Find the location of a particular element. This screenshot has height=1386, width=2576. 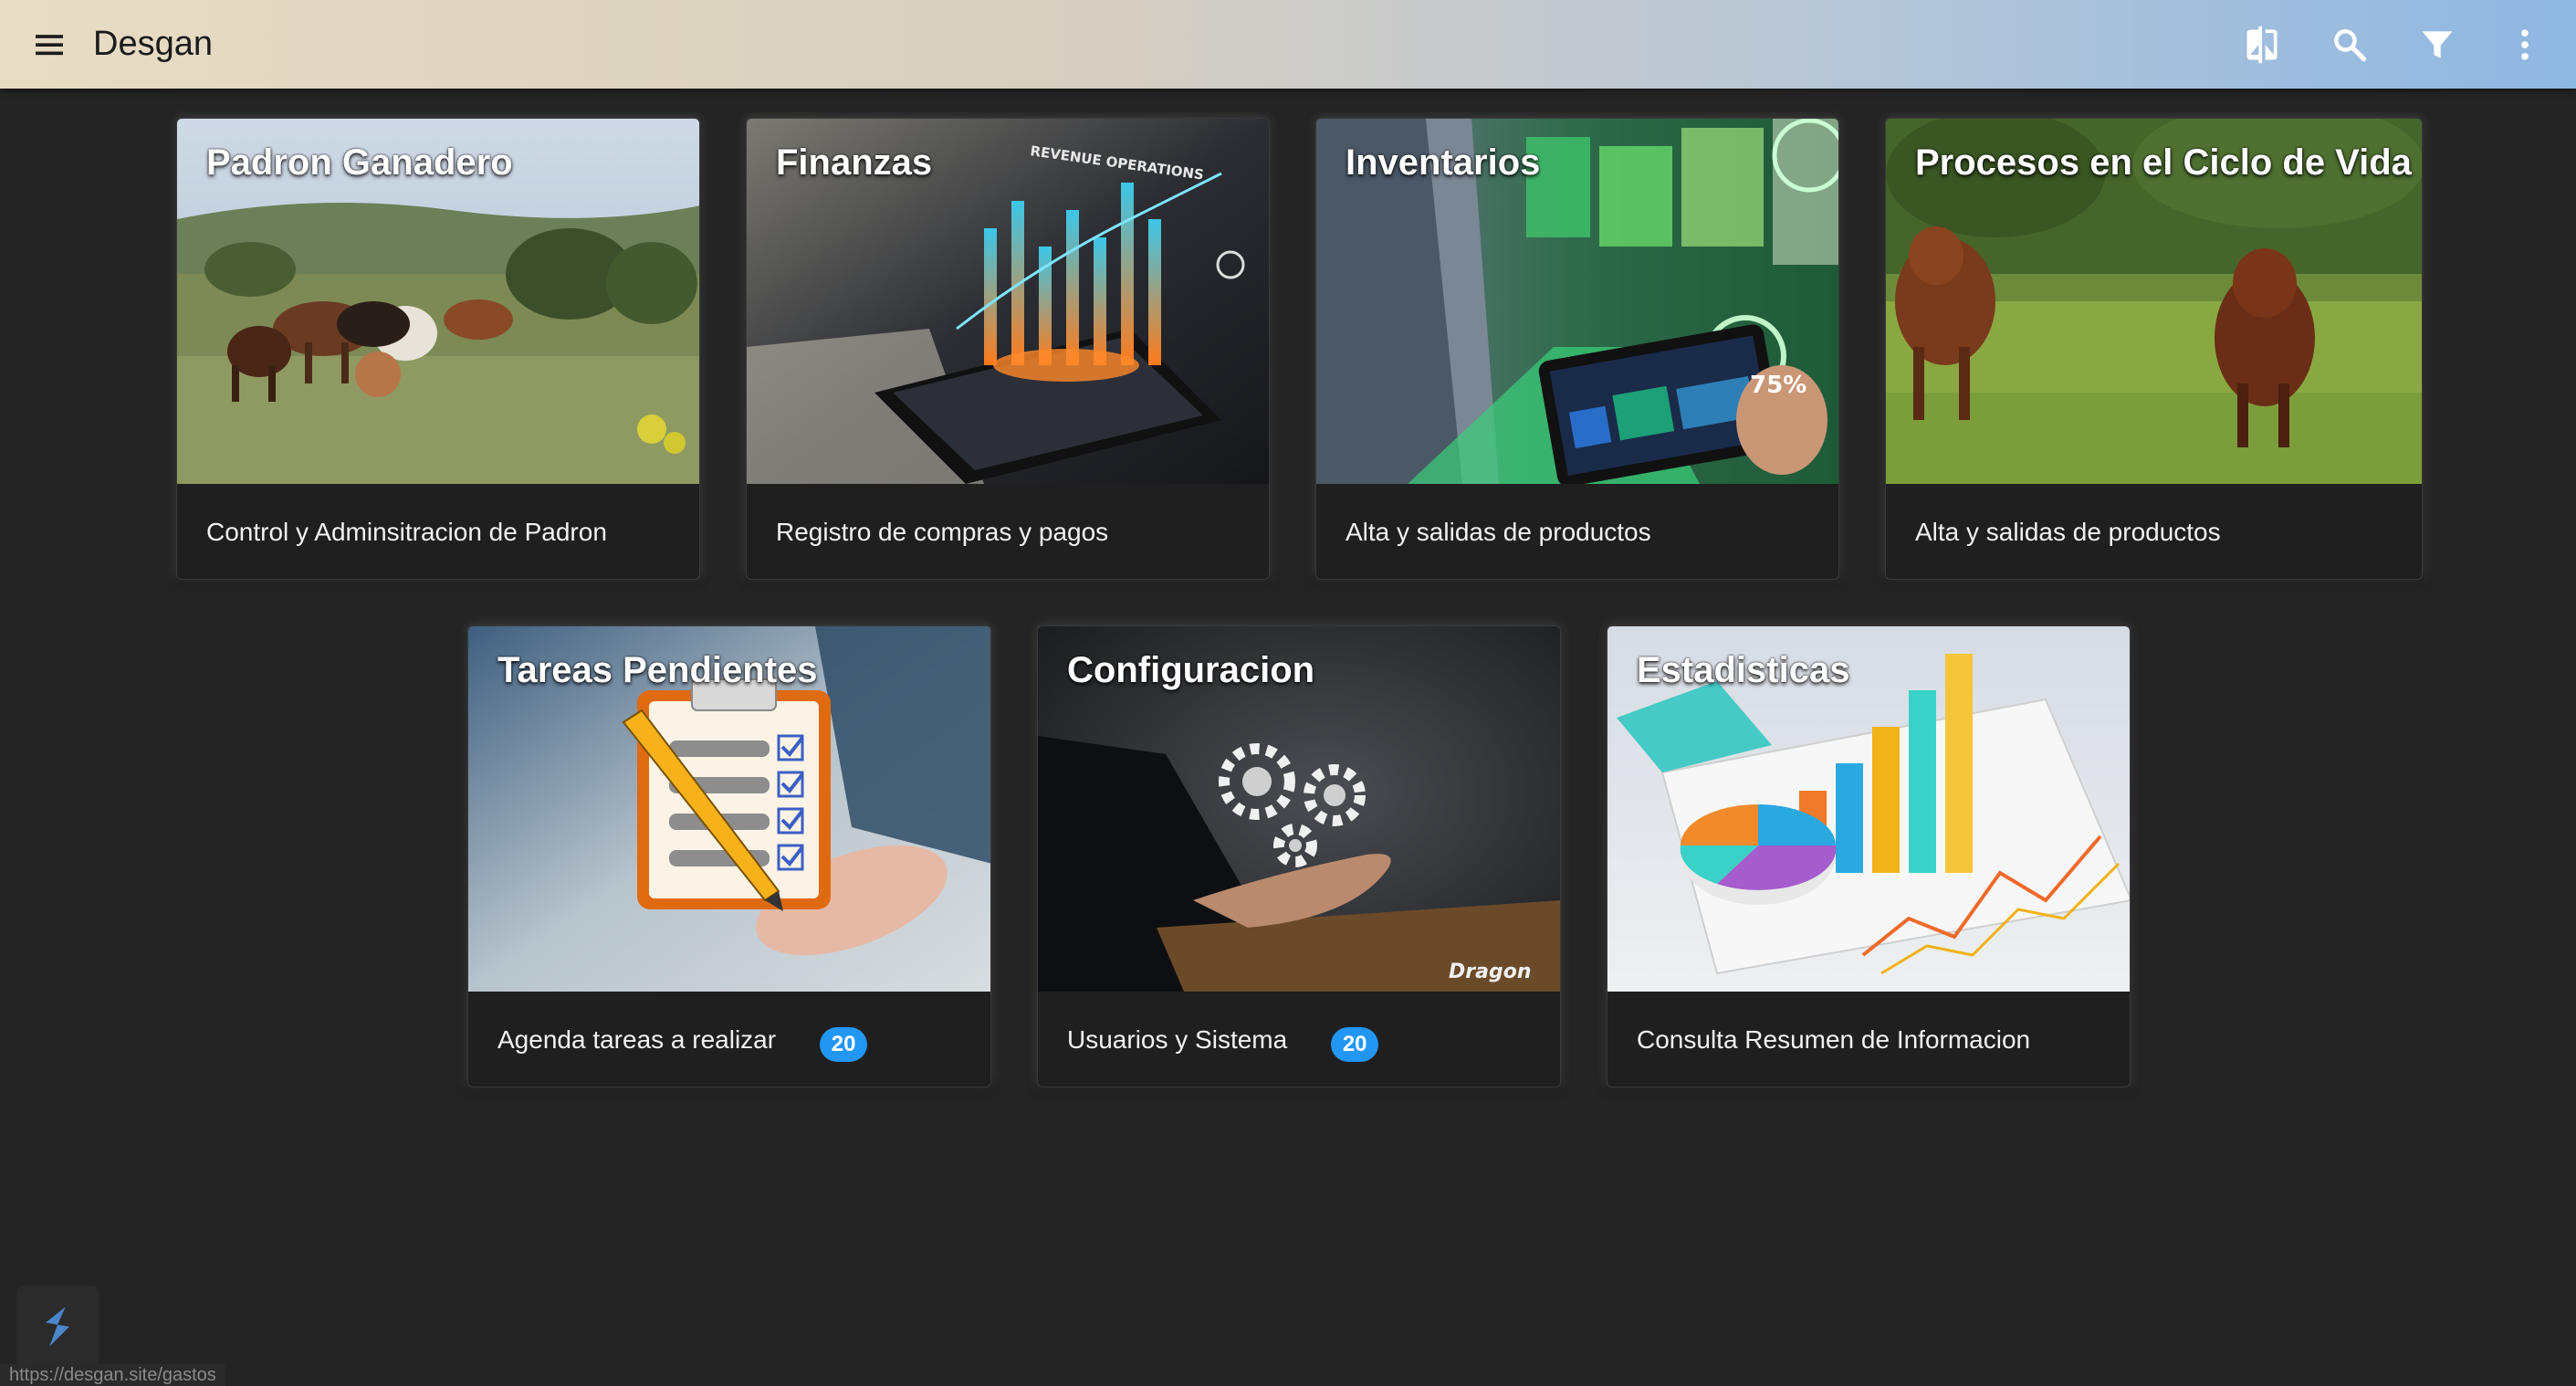

card-image-cattle-pasture: Padron Ganadero is located at coordinates (438, 301).